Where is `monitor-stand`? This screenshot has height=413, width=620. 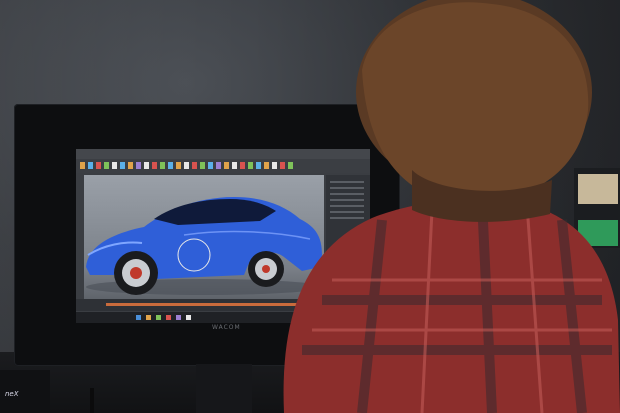
monitor-stand is located at coordinates (224, 388).